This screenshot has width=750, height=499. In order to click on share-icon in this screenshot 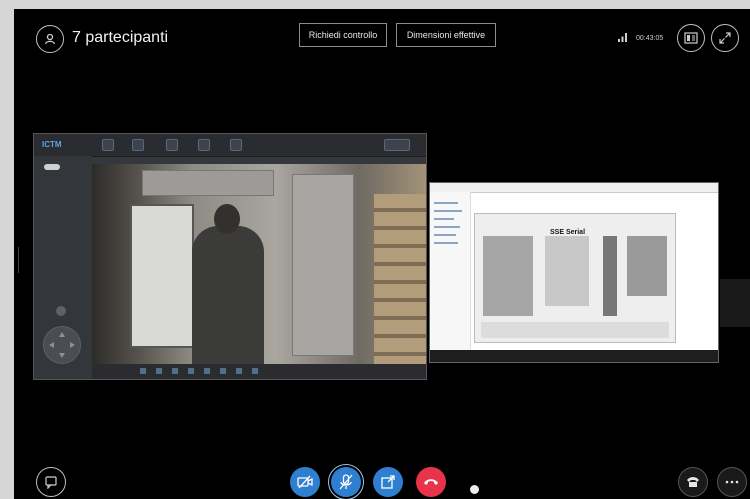, I will do `click(388, 482)`.